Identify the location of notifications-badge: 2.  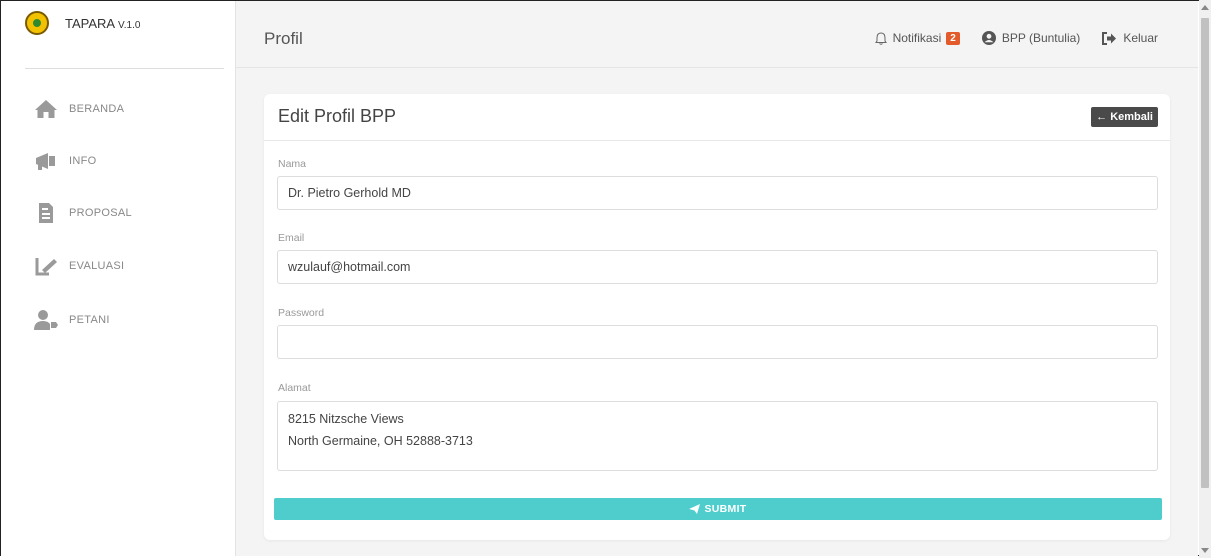
(953, 38).